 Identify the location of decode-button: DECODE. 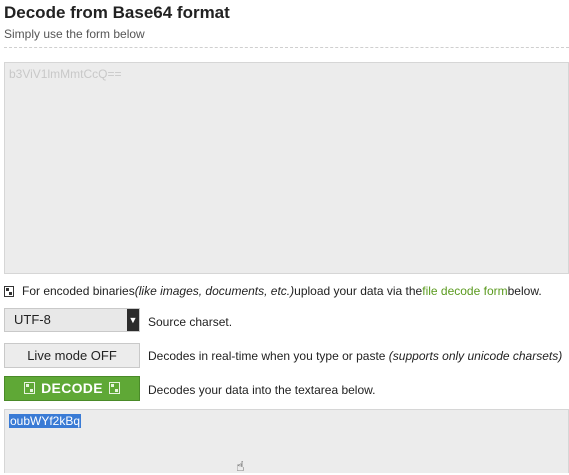
(72, 388).